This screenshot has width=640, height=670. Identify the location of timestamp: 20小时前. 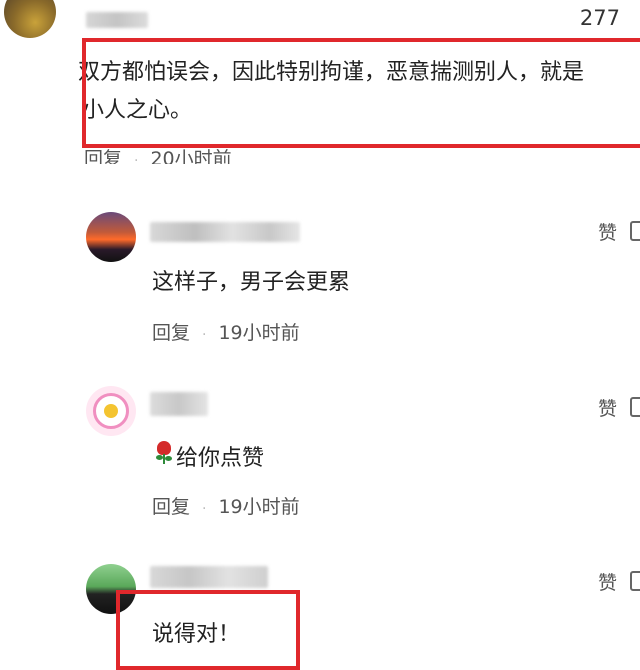
(191, 156).